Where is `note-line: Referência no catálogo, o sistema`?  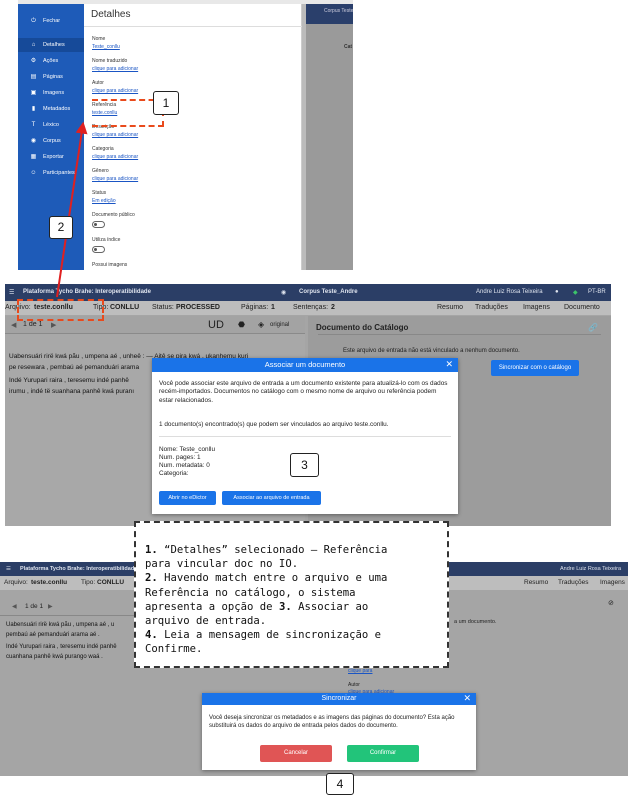 note-line: Referência no catálogo, o sistema is located at coordinates (250, 592).